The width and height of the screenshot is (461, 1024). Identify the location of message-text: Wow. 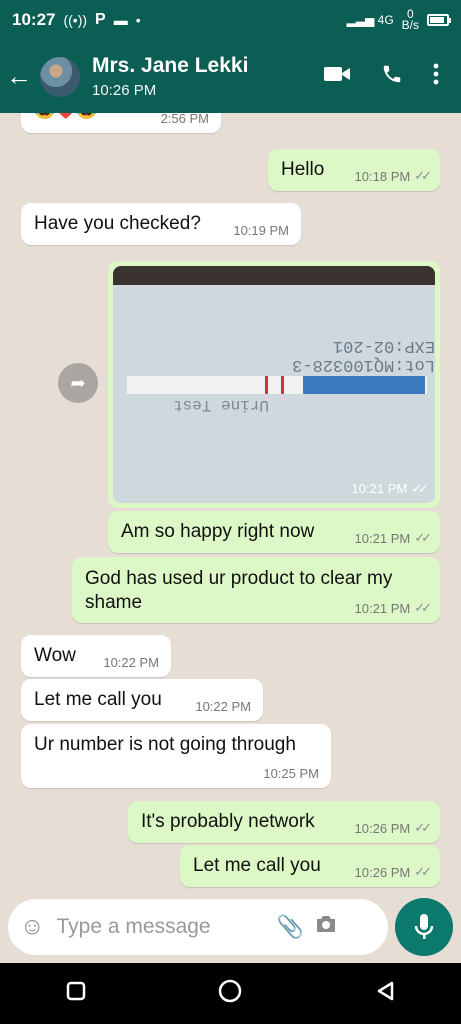
(55, 655).